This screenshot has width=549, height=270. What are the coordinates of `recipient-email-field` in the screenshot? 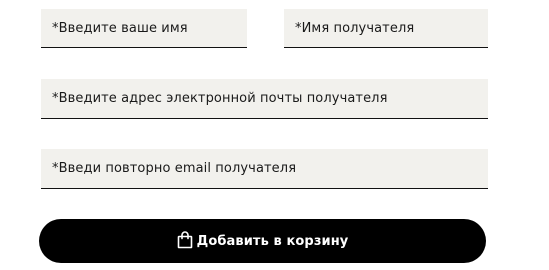 It's located at (264, 99).